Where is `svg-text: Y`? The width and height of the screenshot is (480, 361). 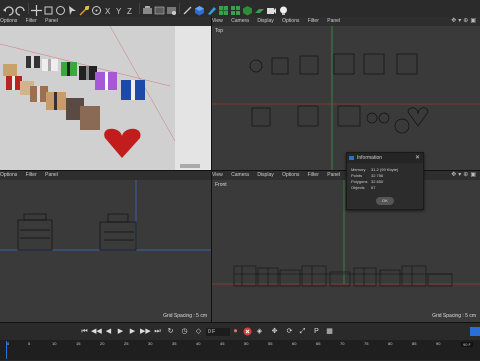 svg-text: Y is located at coordinates (119, 11).